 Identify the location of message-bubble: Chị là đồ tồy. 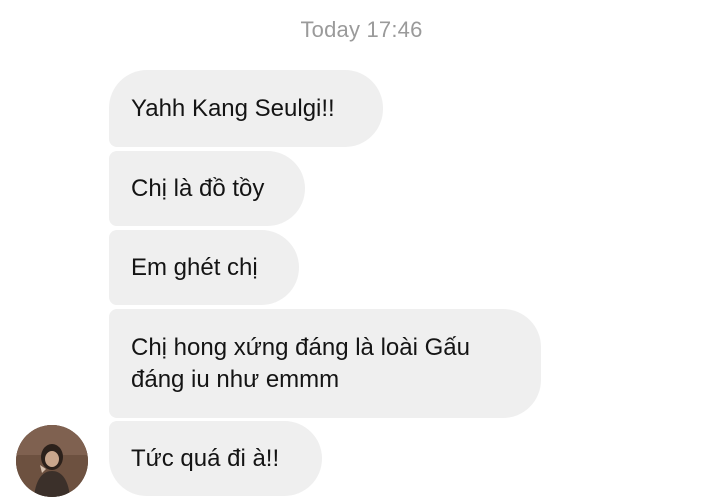
(207, 188).